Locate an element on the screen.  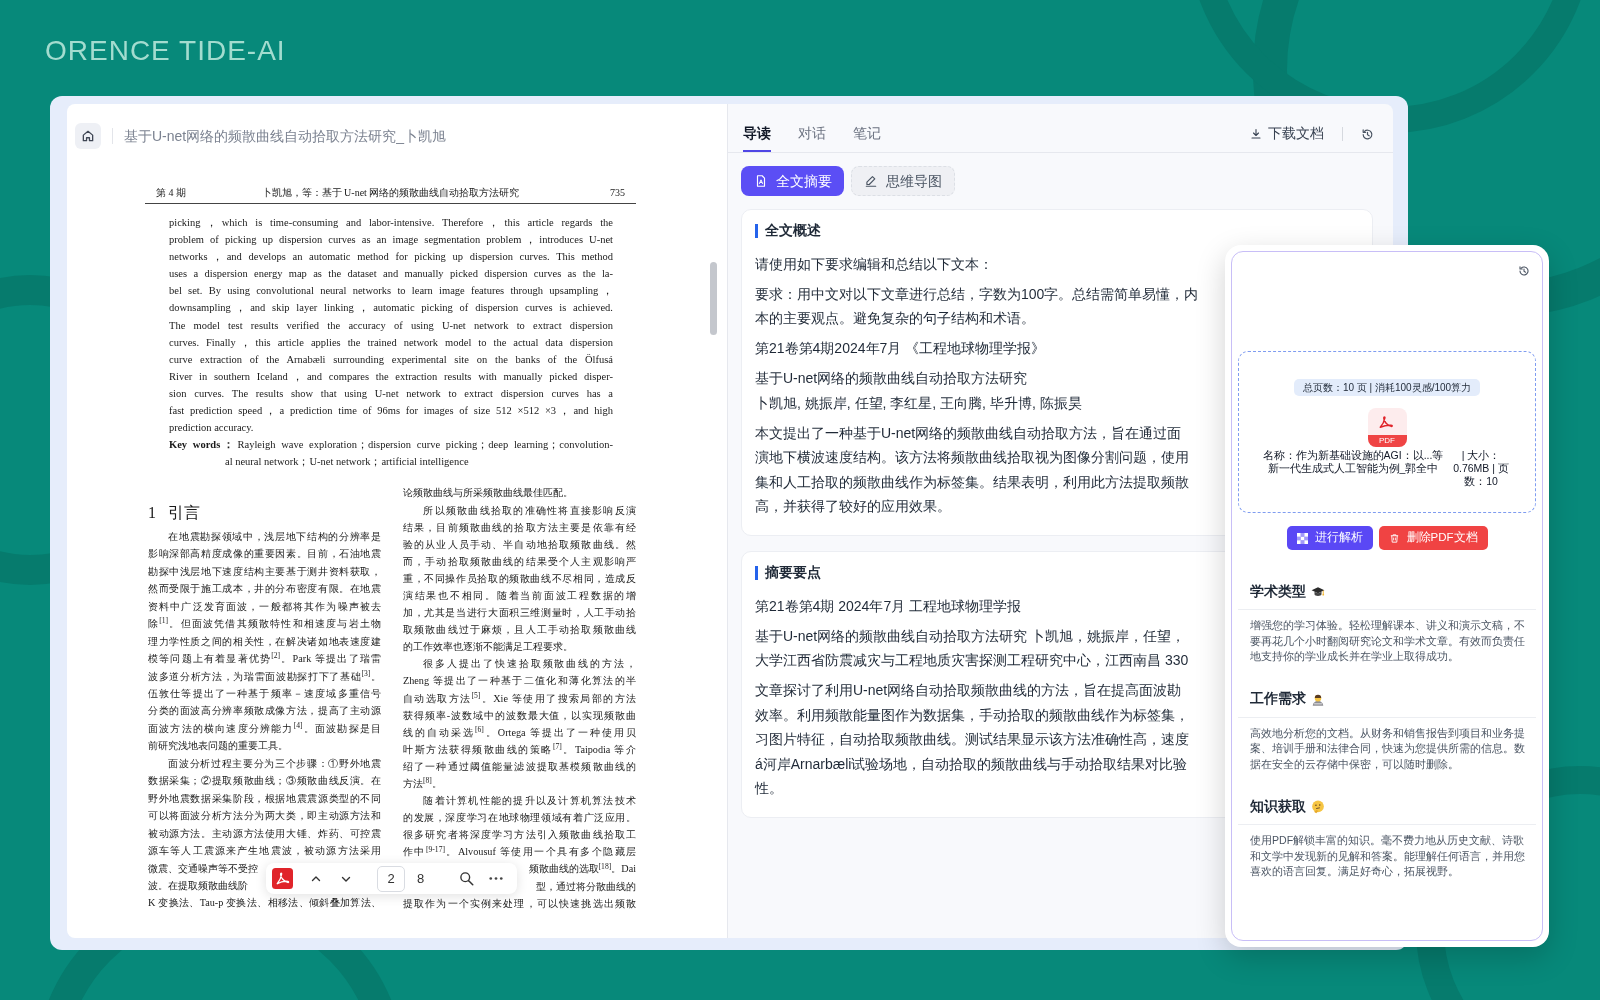
home-button is located at coordinates (88, 136).